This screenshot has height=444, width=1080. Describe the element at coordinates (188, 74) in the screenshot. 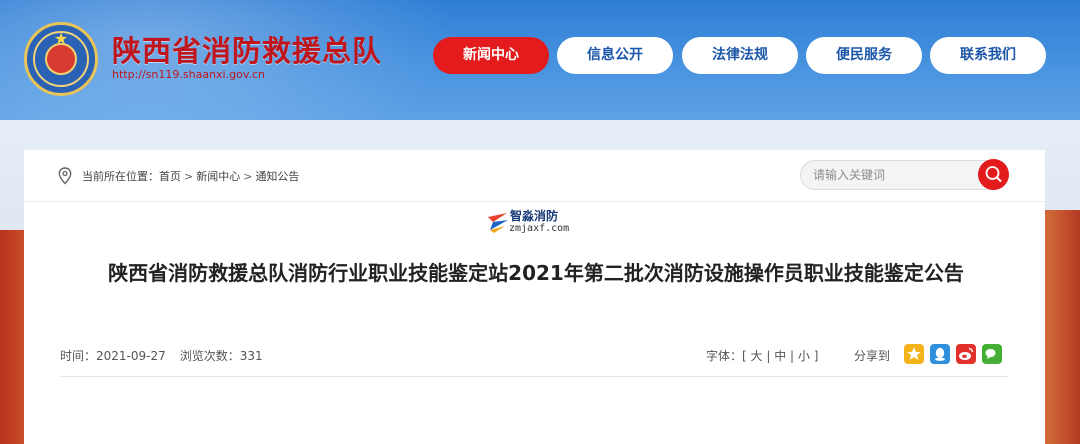

I see `site-url: http://sn119.shaanxi.gov.cn` at that location.